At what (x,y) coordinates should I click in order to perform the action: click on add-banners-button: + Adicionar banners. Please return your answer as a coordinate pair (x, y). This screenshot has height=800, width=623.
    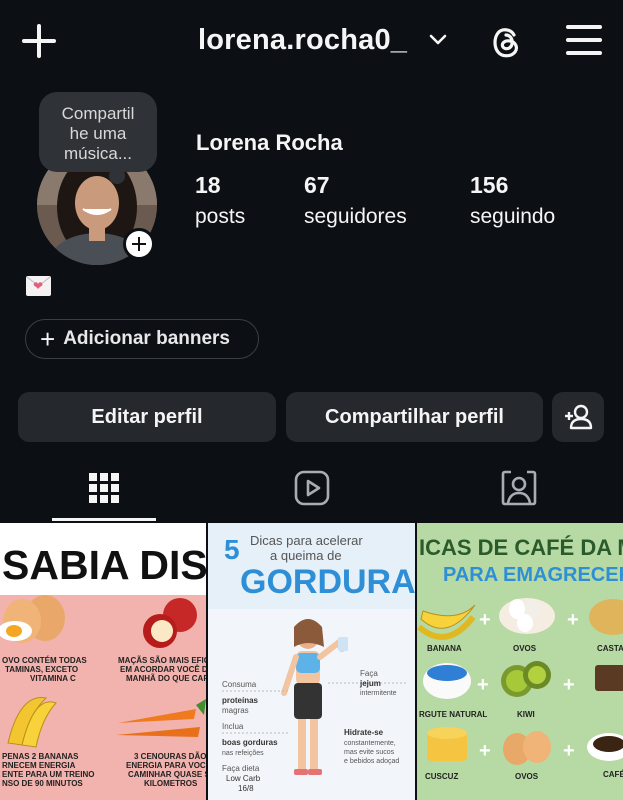
    Looking at the image, I should click on (142, 339).